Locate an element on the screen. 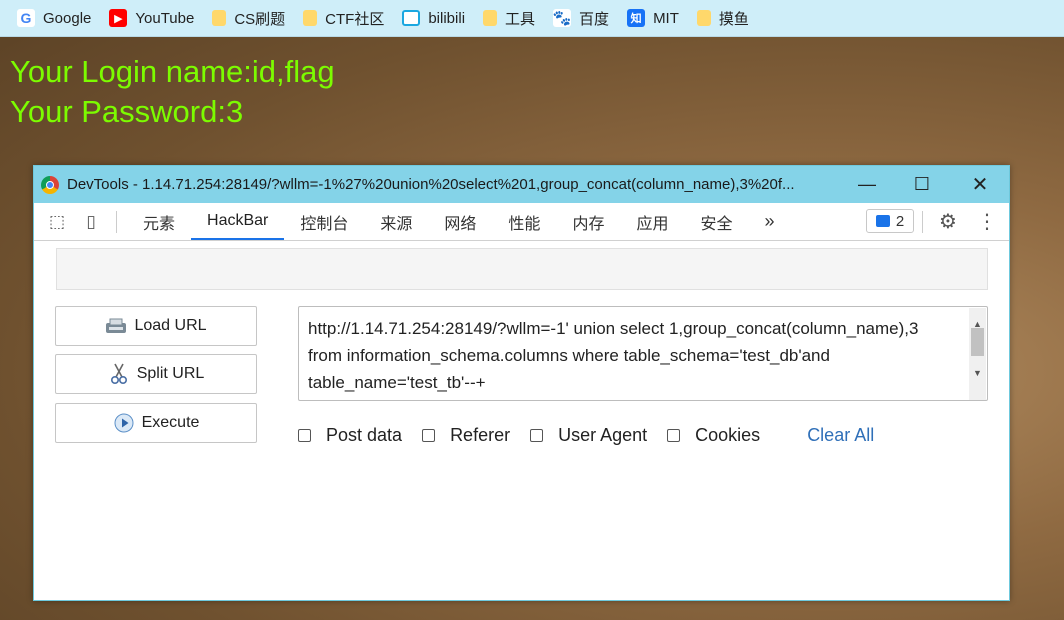 The width and height of the screenshot is (1064, 620). hackbar-toolbar-area is located at coordinates (522, 269).